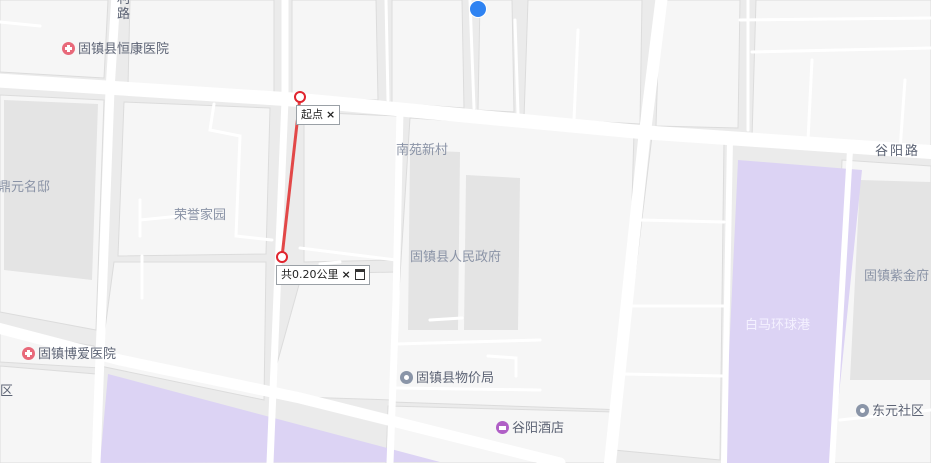 This screenshot has width=931, height=463. I want to click on area-label-government: 固镇县人民政府, so click(456, 257).